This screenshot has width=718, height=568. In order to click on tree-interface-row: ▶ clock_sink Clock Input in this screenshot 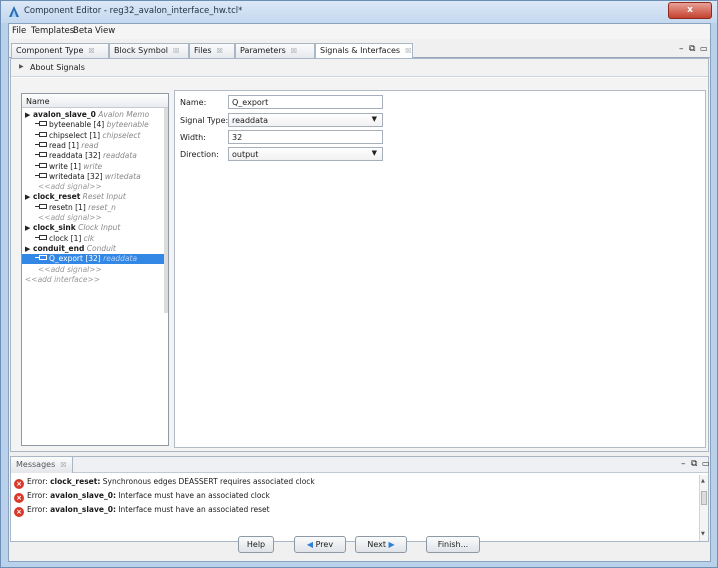, I will do `click(93, 228)`.